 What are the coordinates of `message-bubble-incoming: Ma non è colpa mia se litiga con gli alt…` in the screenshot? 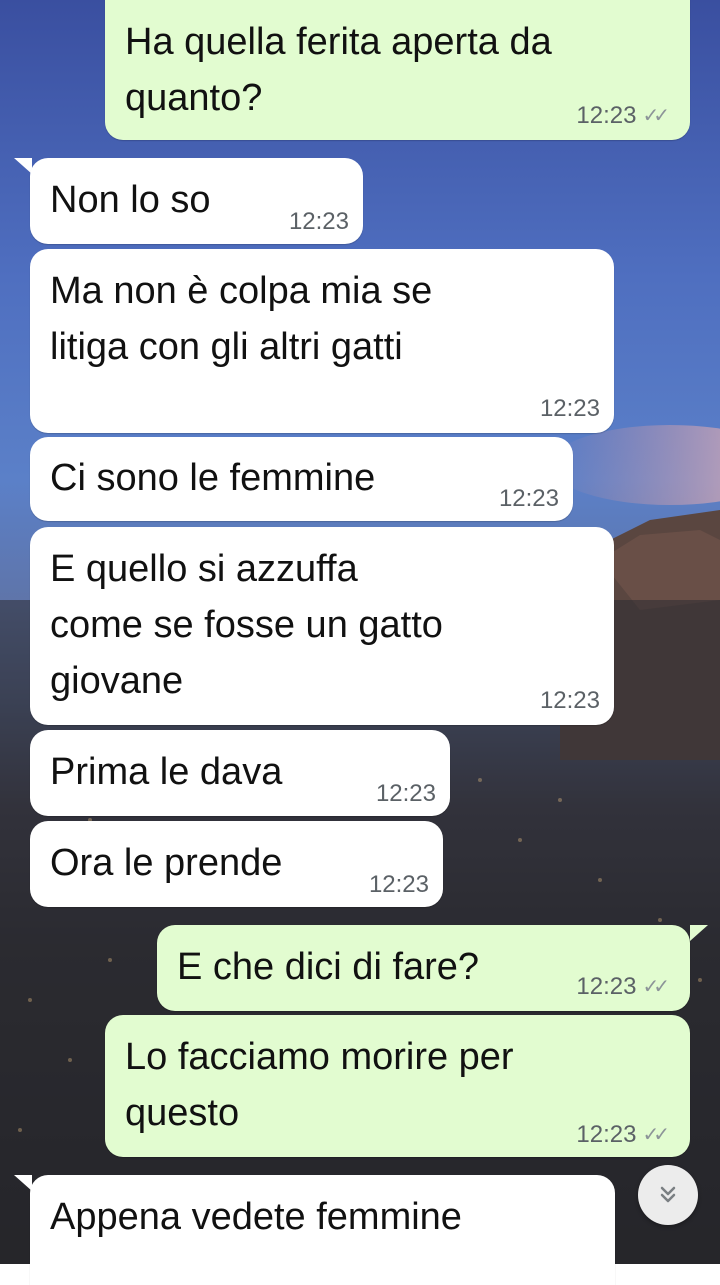 It's located at (322, 341).